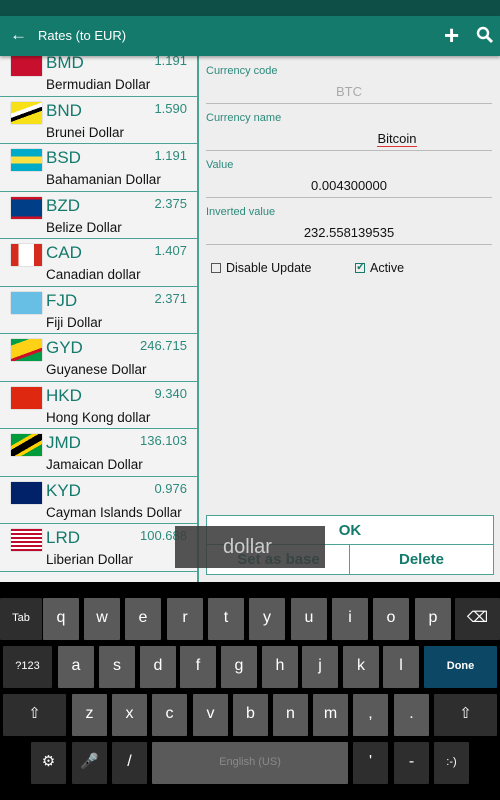 The image size is (500, 800). What do you see at coordinates (239, 667) in the screenshot?
I see `key-g: g` at bounding box center [239, 667].